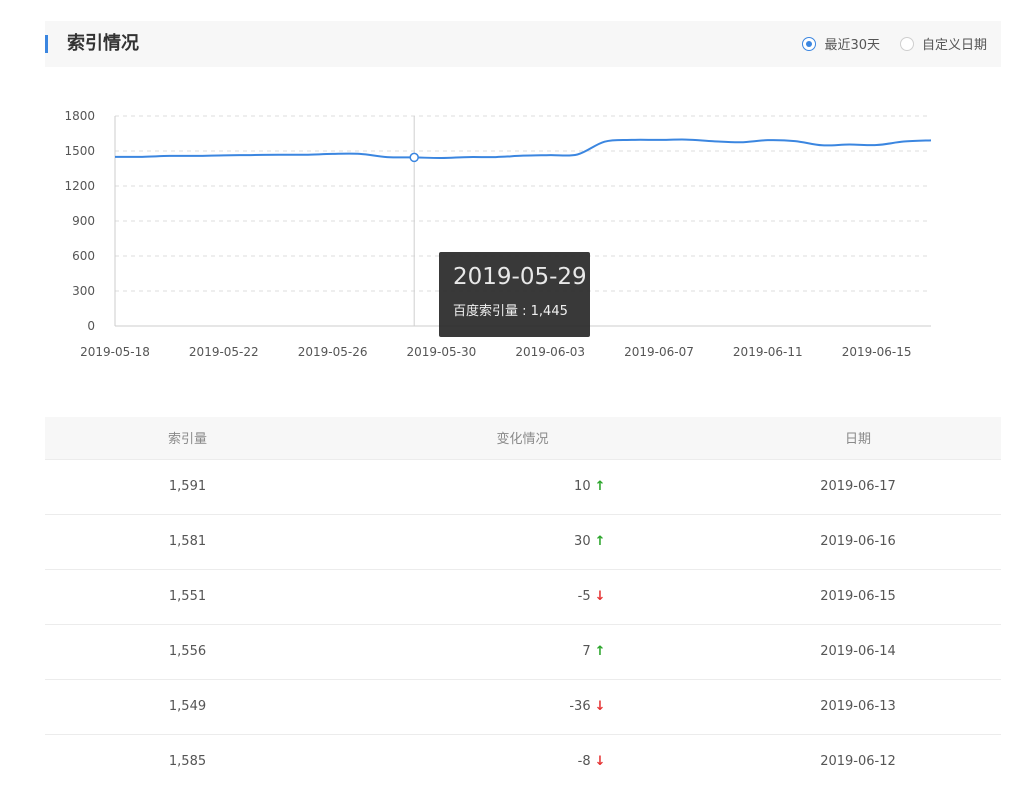 The width and height of the screenshot is (1022, 801). What do you see at coordinates (79, 116) in the screenshot?
I see `y-tick-label: 1800` at bounding box center [79, 116].